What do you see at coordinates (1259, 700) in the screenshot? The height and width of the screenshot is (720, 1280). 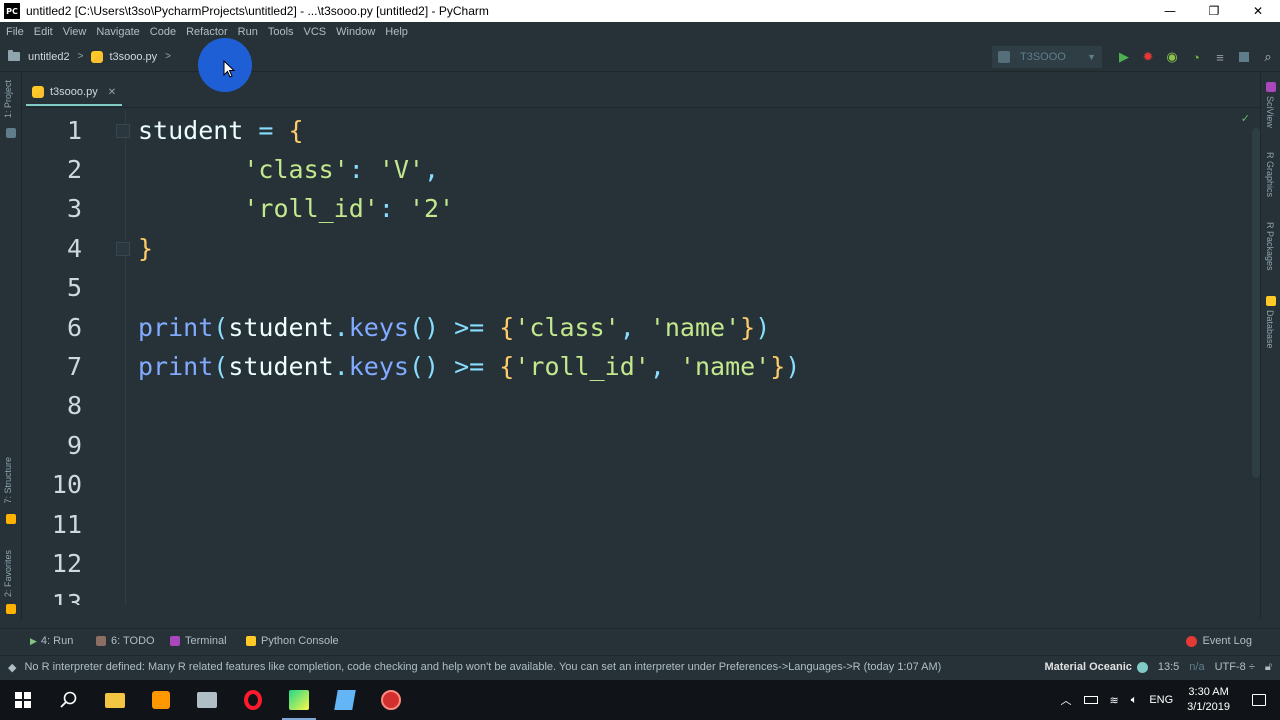 I see `notification-icon` at bounding box center [1259, 700].